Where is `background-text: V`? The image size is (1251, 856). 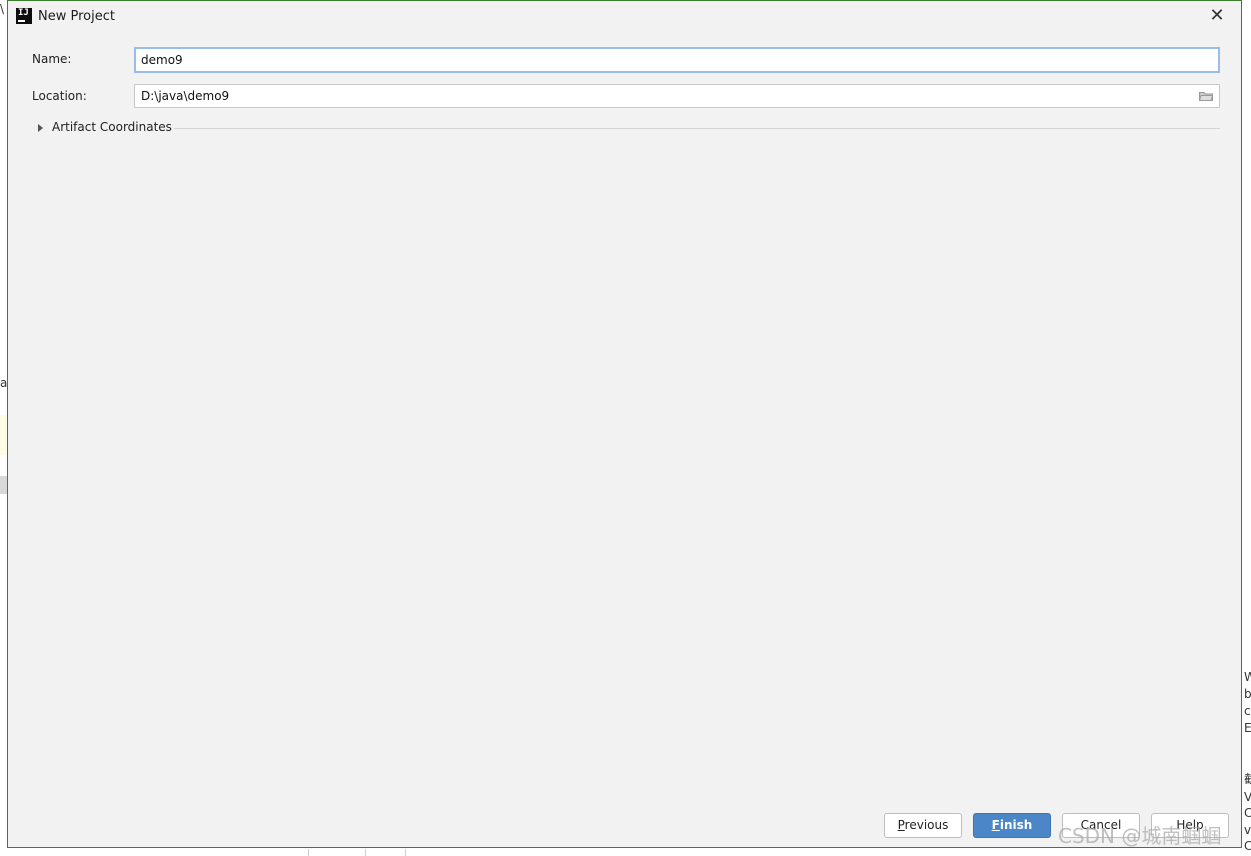
background-text: V is located at coordinates (1247, 797).